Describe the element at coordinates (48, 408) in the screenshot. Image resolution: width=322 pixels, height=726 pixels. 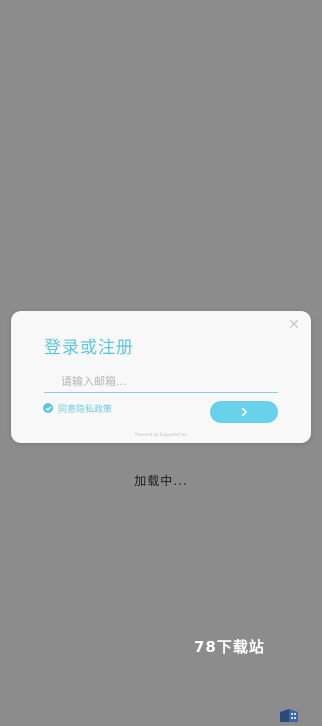
I see `check-circle-icon` at that location.